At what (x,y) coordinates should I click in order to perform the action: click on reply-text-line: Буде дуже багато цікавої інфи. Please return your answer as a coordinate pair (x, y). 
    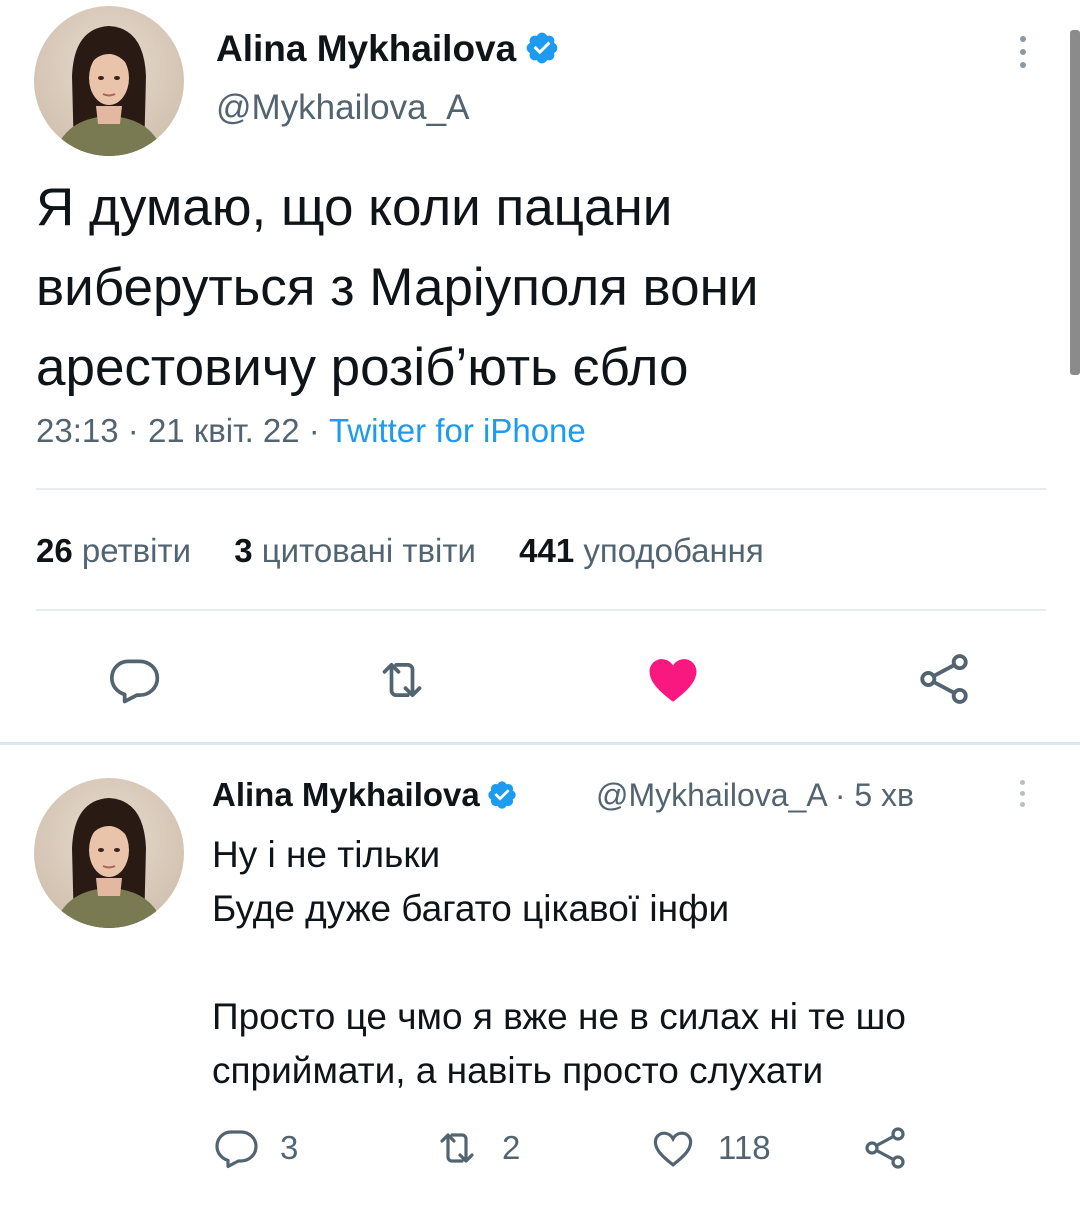
    Looking at the image, I should click on (471, 908).